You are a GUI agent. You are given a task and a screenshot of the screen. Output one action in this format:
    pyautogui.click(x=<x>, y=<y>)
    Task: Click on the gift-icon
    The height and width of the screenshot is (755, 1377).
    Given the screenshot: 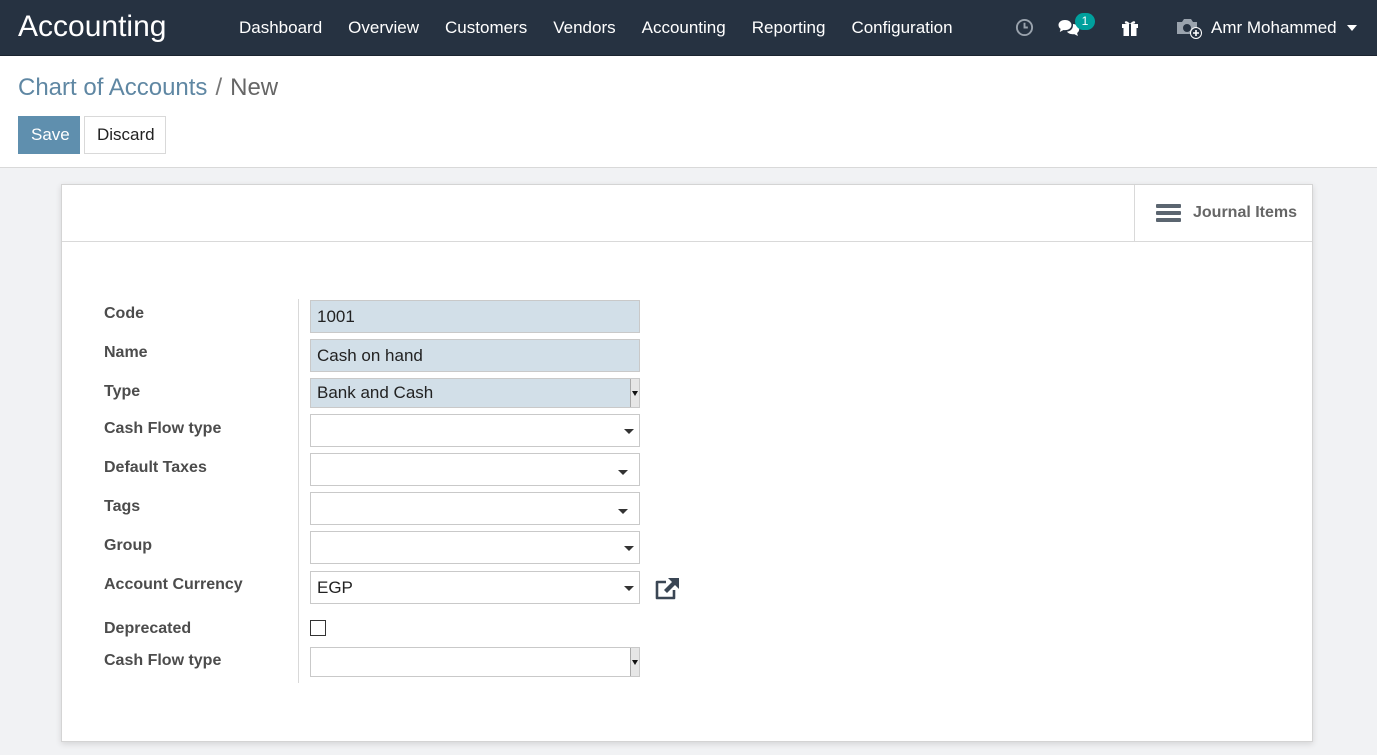 What is the action you would take?
    pyautogui.click(x=1130, y=28)
    